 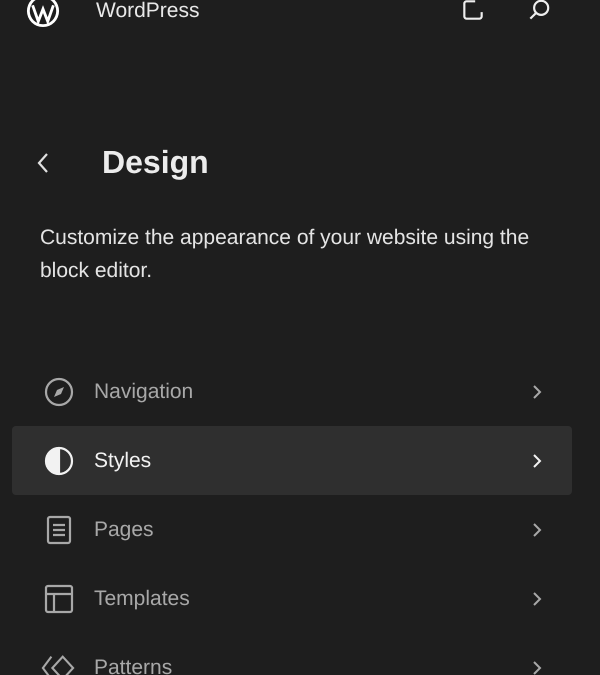 I want to click on layout-icon, so click(x=59, y=599).